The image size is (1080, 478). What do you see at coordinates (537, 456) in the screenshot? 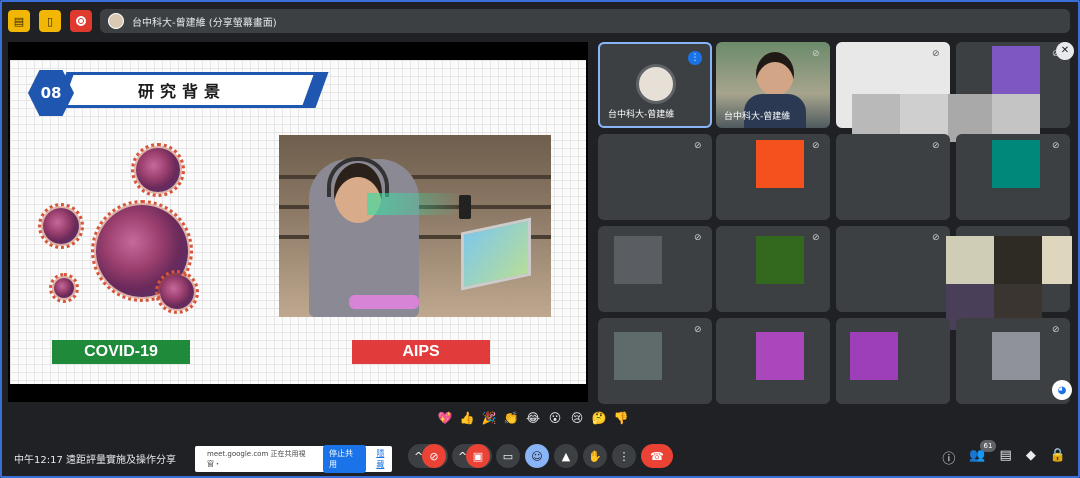
I see `emoji-button: ☺` at bounding box center [537, 456].